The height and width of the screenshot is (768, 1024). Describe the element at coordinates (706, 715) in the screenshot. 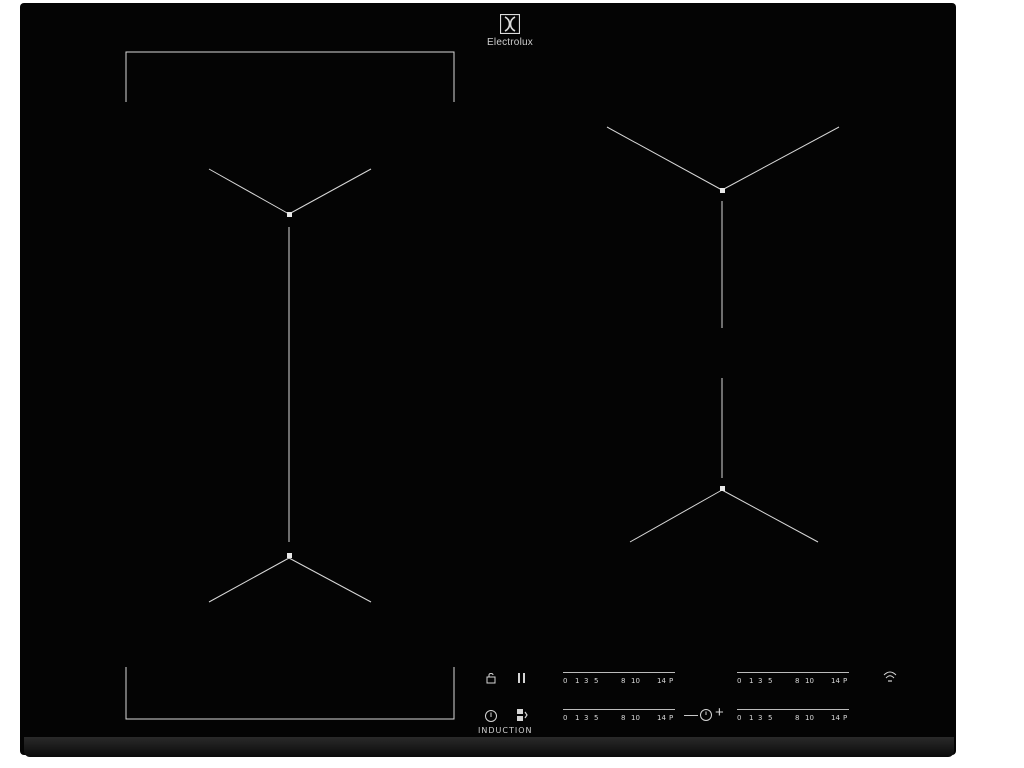

I see `timer-icon` at that location.